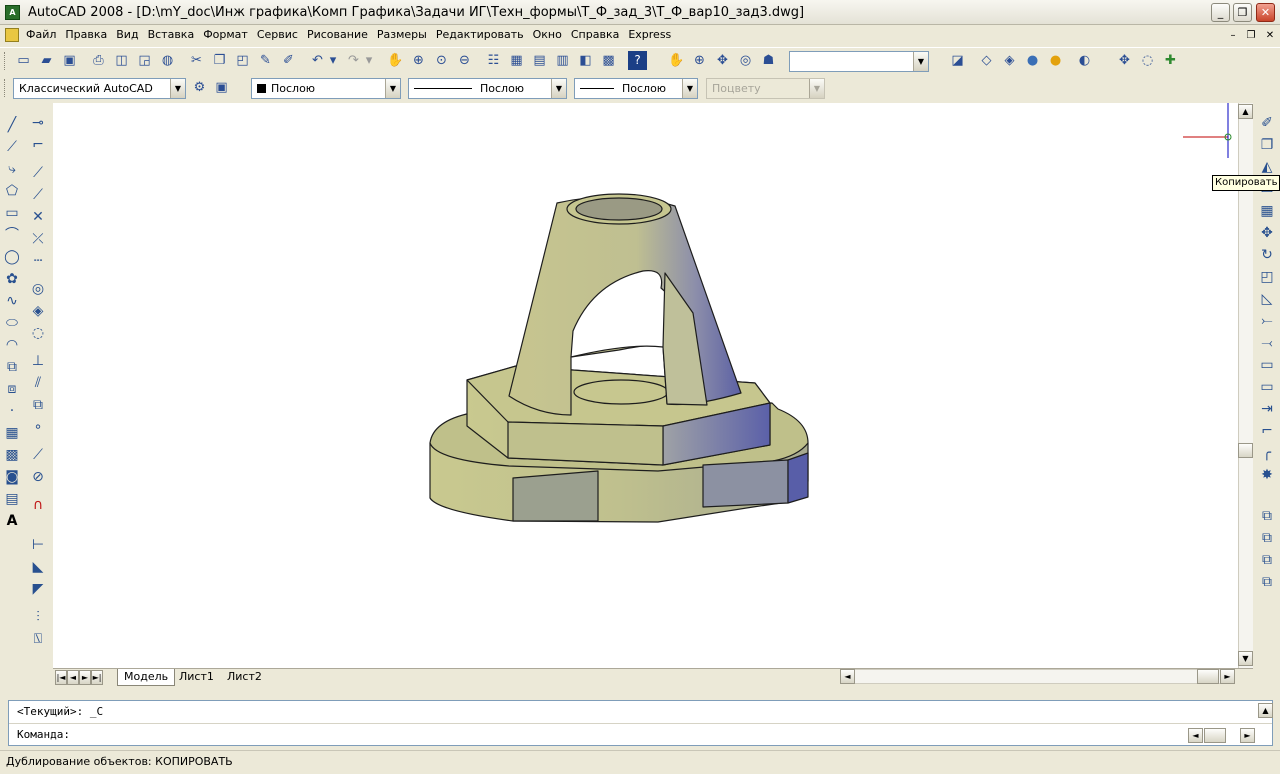  I want to click on scroll-right-button: ►, so click(1227, 676).